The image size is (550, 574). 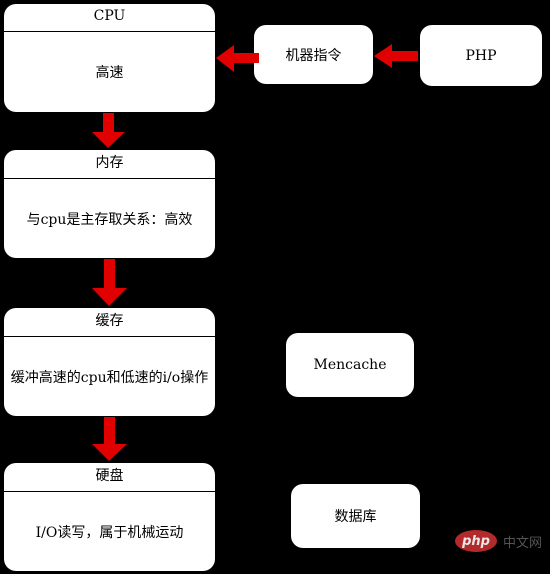 What do you see at coordinates (109, 439) in the screenshot?
I see `arrow-cache-to-disk` at bounding box center [109, 439].